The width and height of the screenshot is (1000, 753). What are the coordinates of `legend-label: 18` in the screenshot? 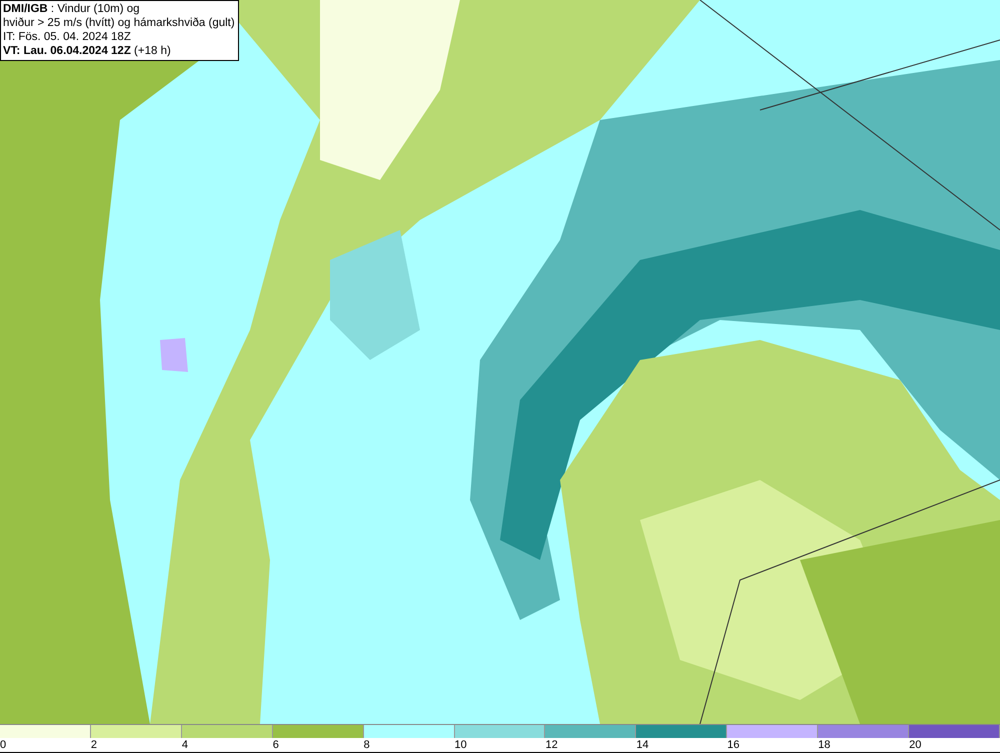 It's located at (824, 745).